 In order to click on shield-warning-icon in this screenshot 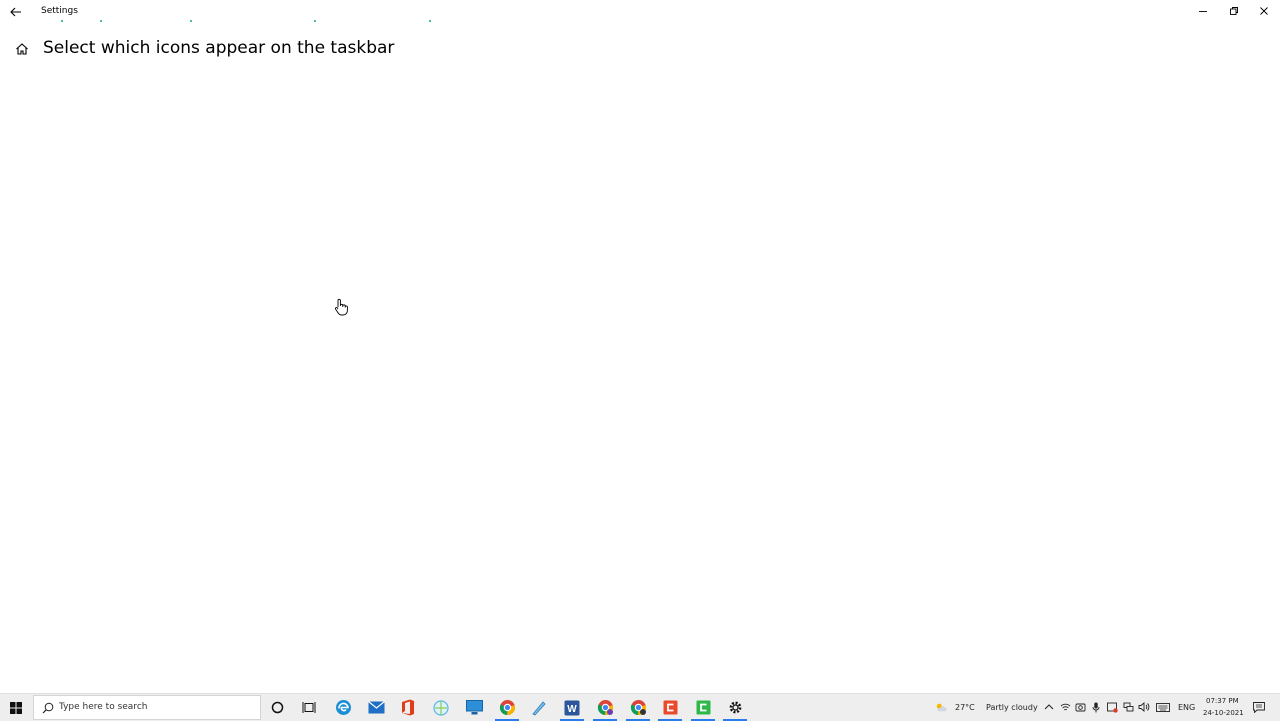, I will do `click(1112, 707)`.